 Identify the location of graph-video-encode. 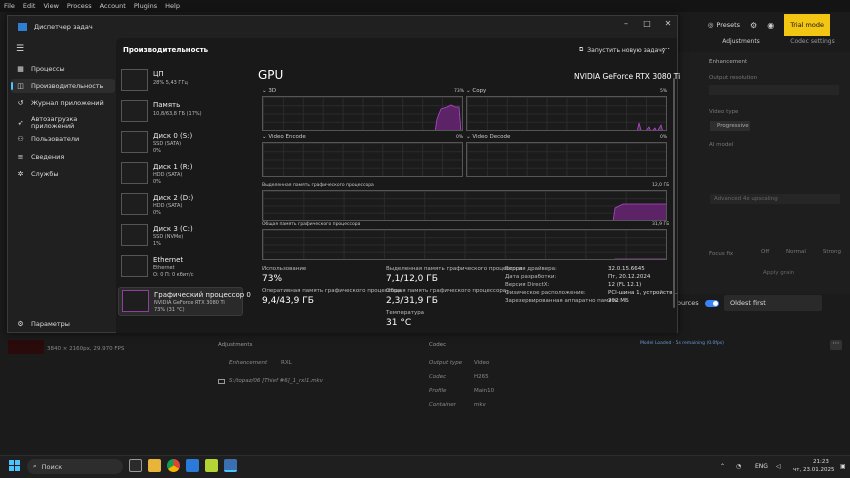
(362, 159).